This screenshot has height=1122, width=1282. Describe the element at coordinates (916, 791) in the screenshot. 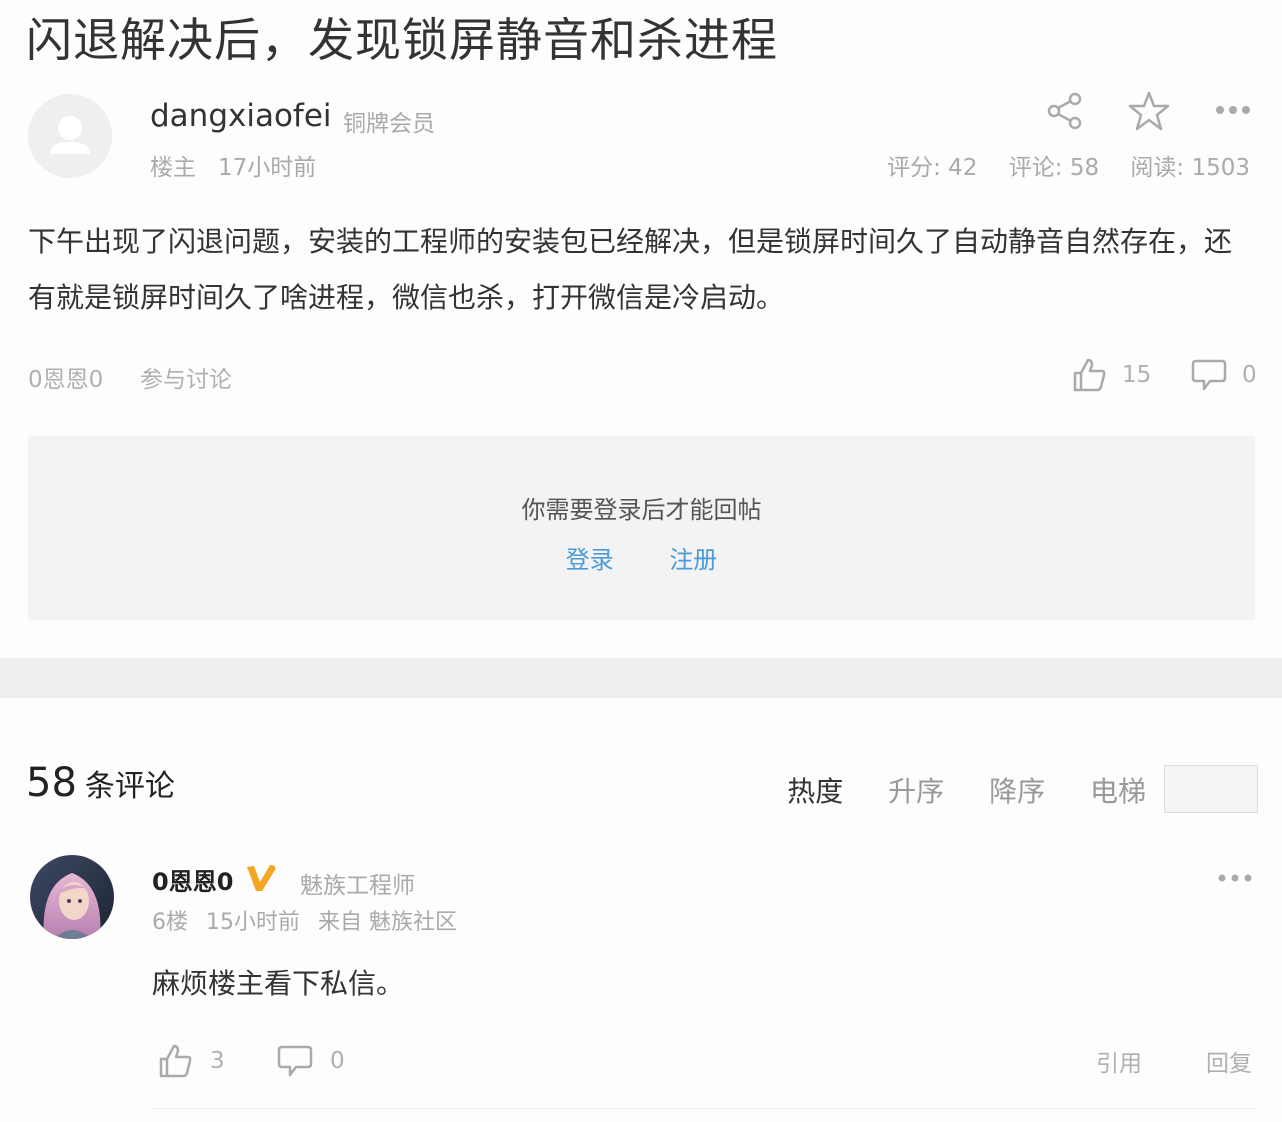

I see `sort-asc-tab: 升序` at that location.